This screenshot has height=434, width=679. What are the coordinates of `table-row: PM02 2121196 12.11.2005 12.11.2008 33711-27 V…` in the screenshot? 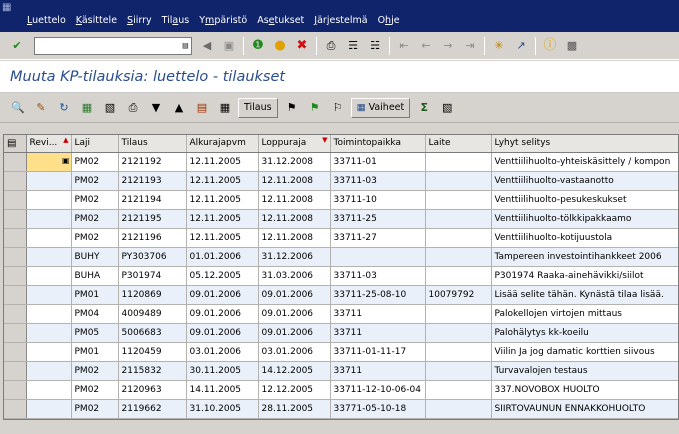 It's located at (341, 238).